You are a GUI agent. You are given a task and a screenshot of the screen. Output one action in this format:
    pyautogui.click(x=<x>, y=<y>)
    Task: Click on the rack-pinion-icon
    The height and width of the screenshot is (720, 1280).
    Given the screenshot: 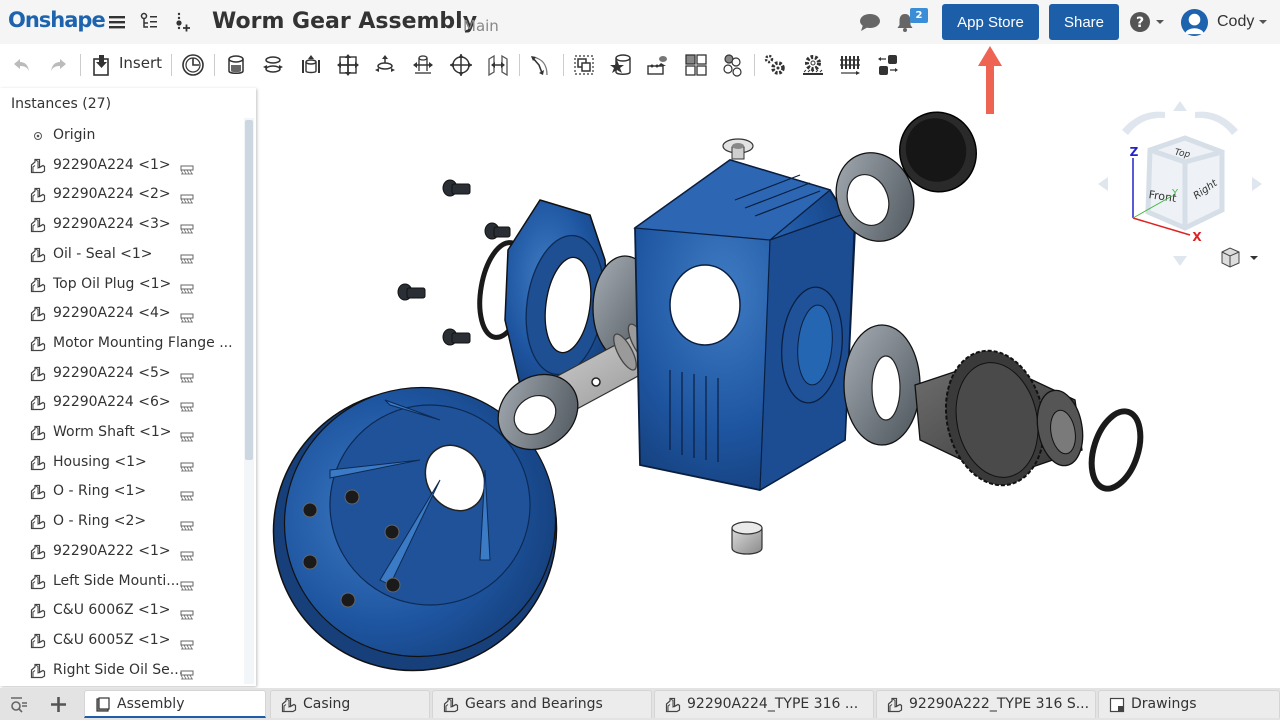 What is the action you would take?
    pyautogui.click(x=813, y=65)
    